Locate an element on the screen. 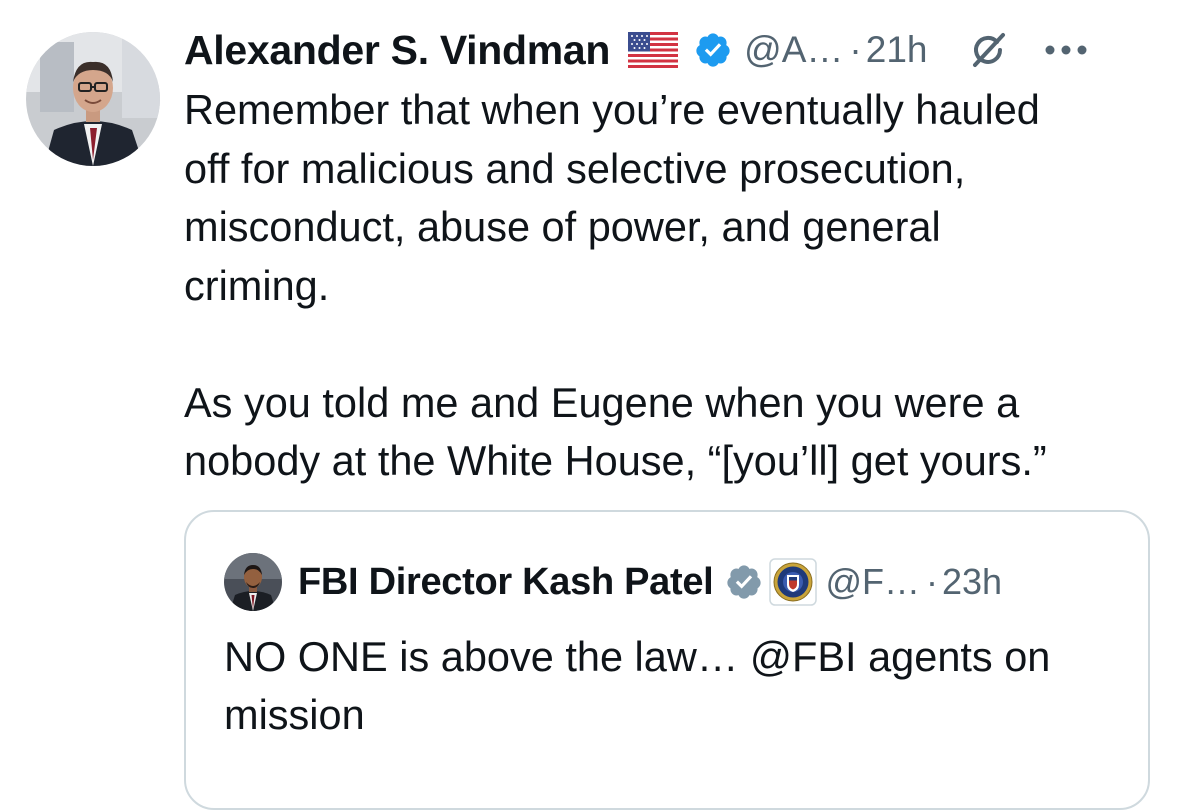 The height and width of the screenshot is (810, 1179). tweet-header: Alexander S. Vindman @A… · 21h is located at coordinates (636, 50).